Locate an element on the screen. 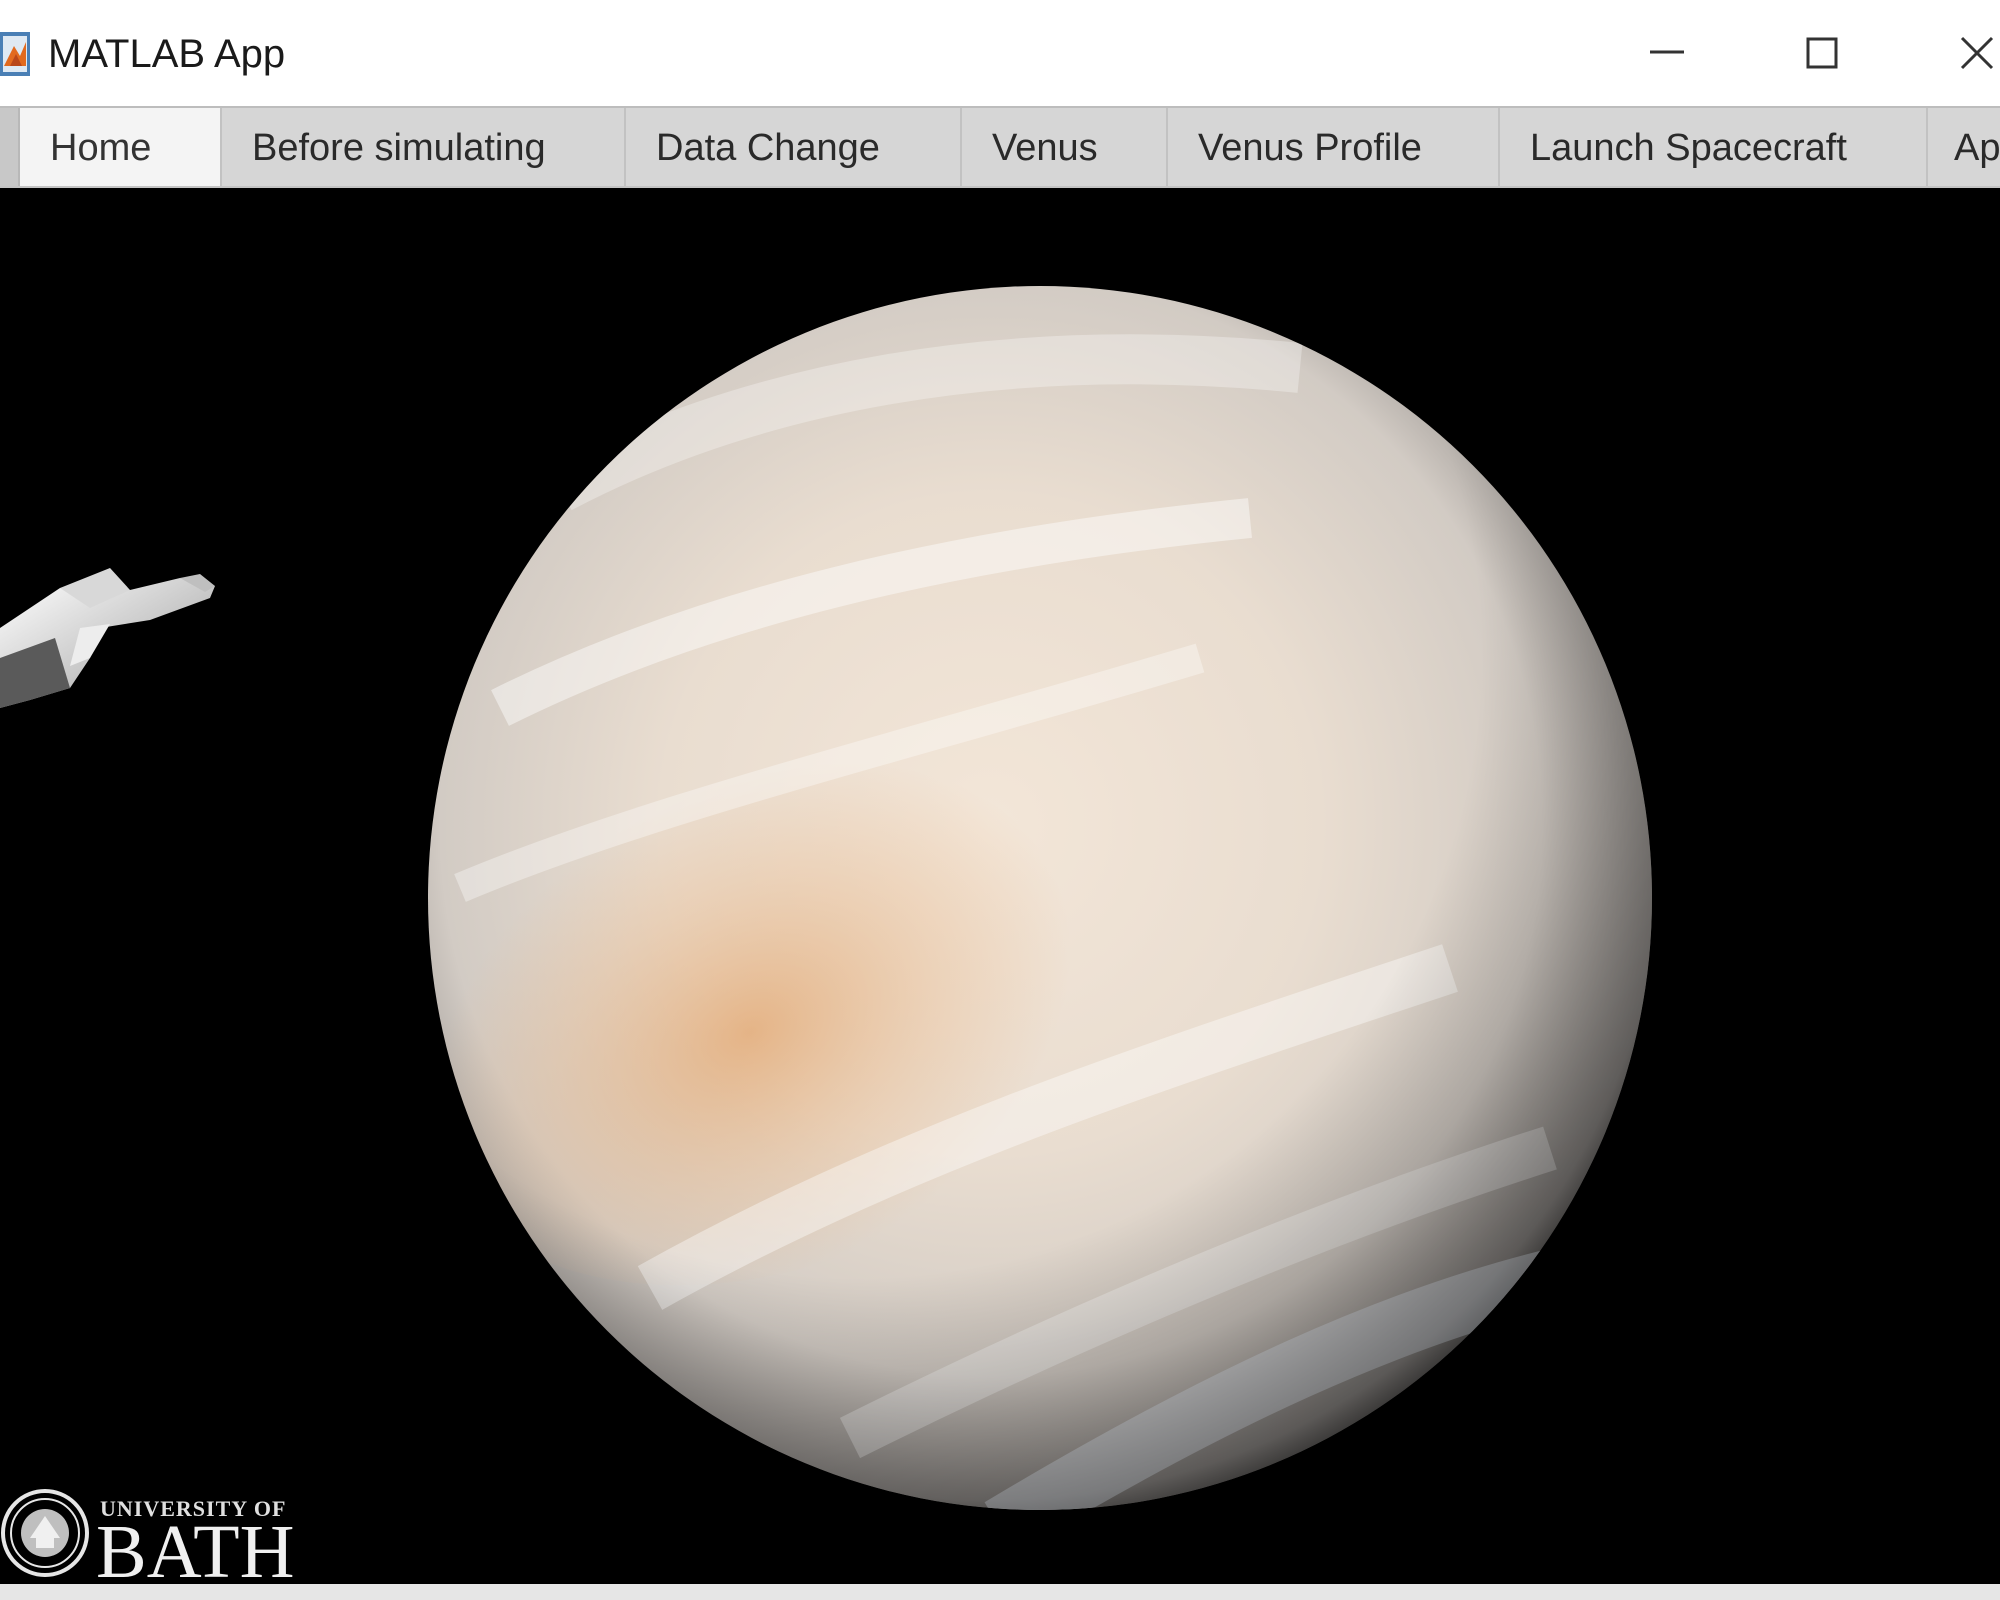 This screenshot has width=2000, height=1600. close-button is located at coordinates (1960, 53).